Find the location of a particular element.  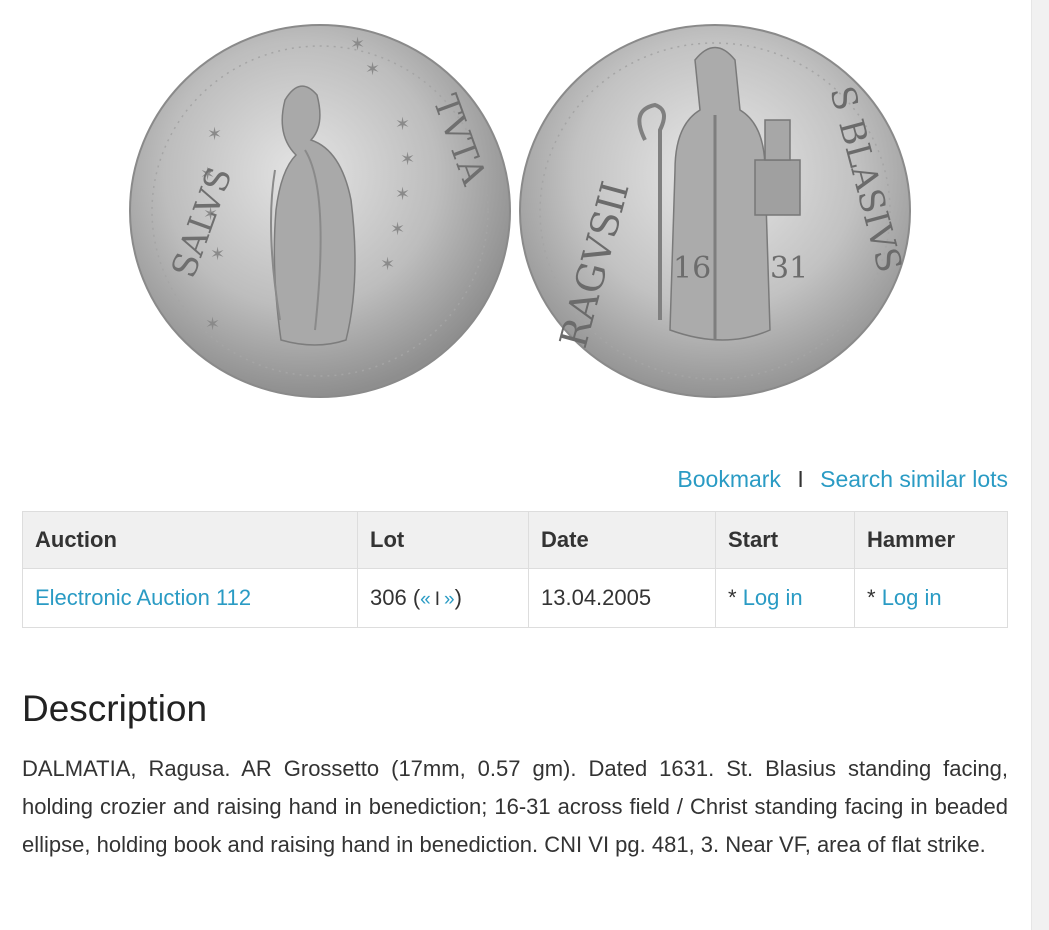

scrollbar-track is located at coordinates (1040, 465).